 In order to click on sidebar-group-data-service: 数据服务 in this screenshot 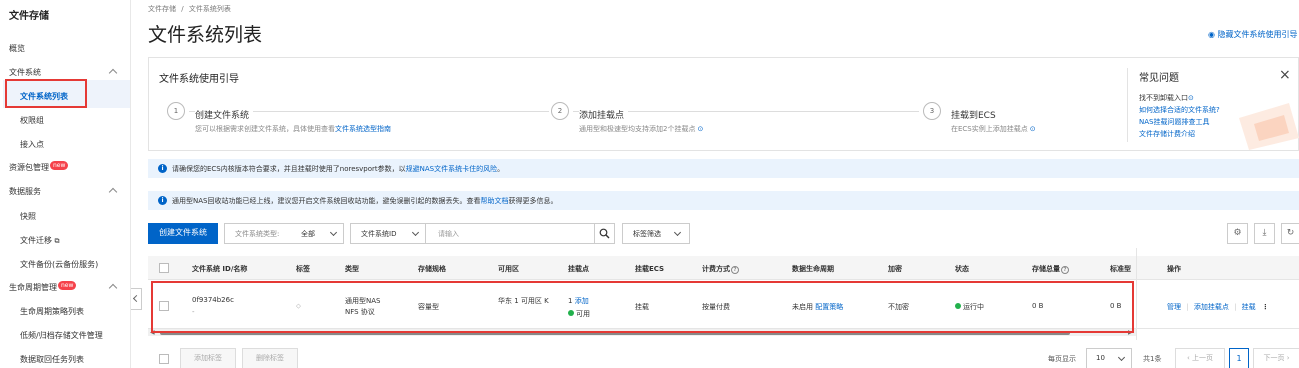, I will do `click(25, 191)`.